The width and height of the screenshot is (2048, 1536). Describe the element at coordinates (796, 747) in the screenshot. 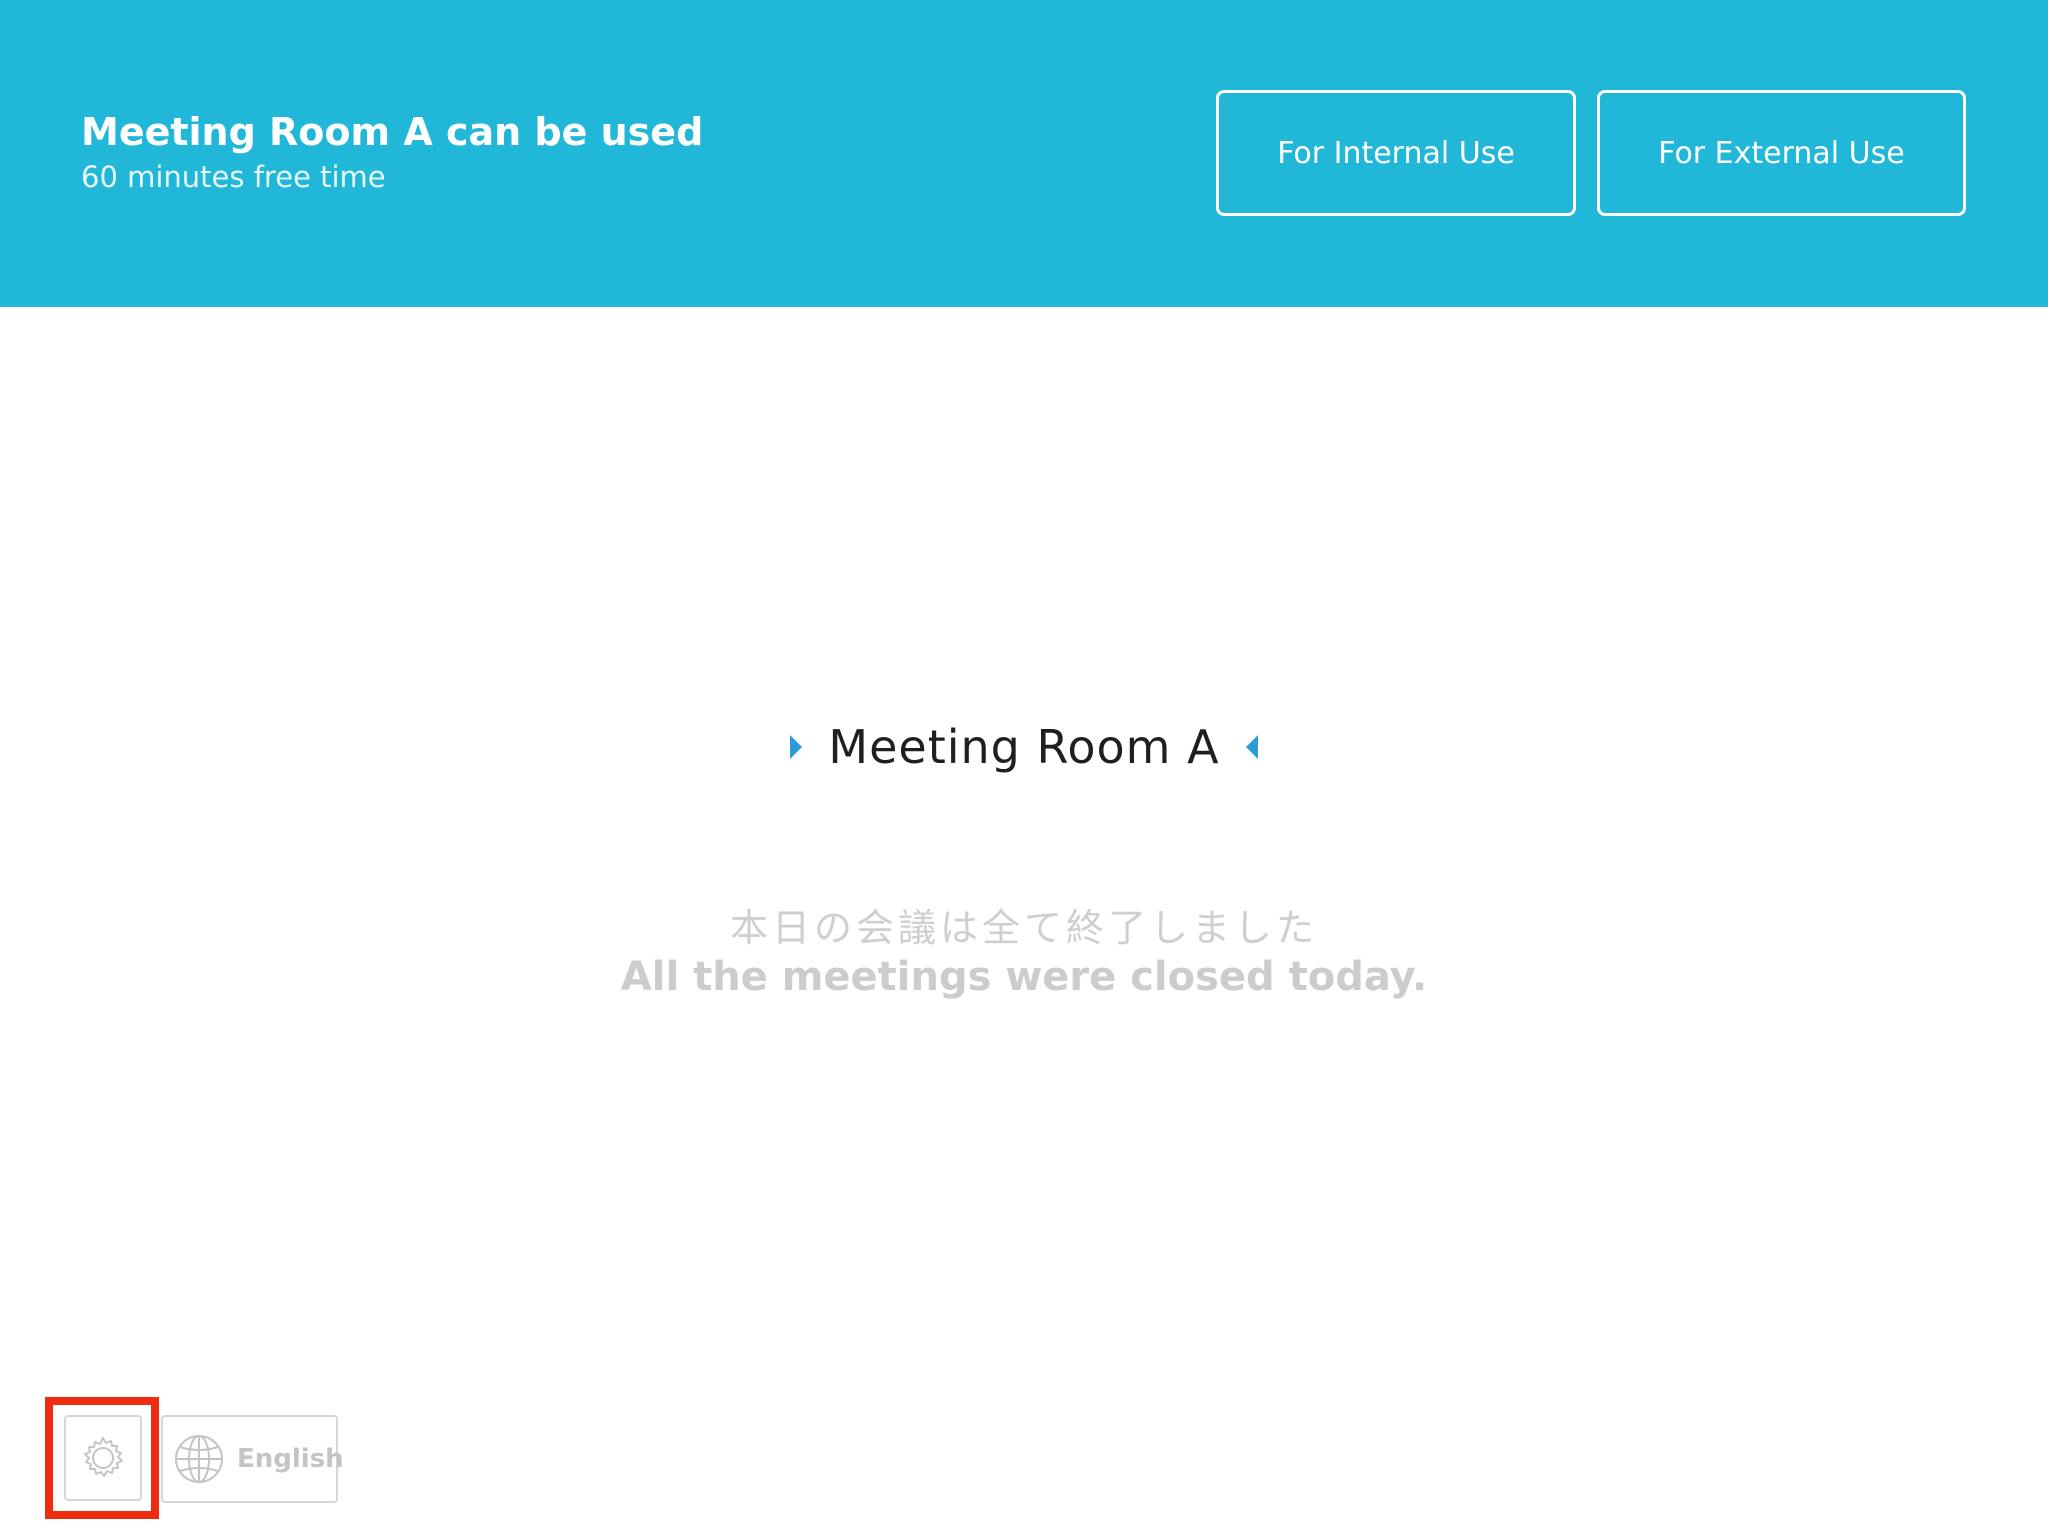

I see `caret-right-icon` at that location.